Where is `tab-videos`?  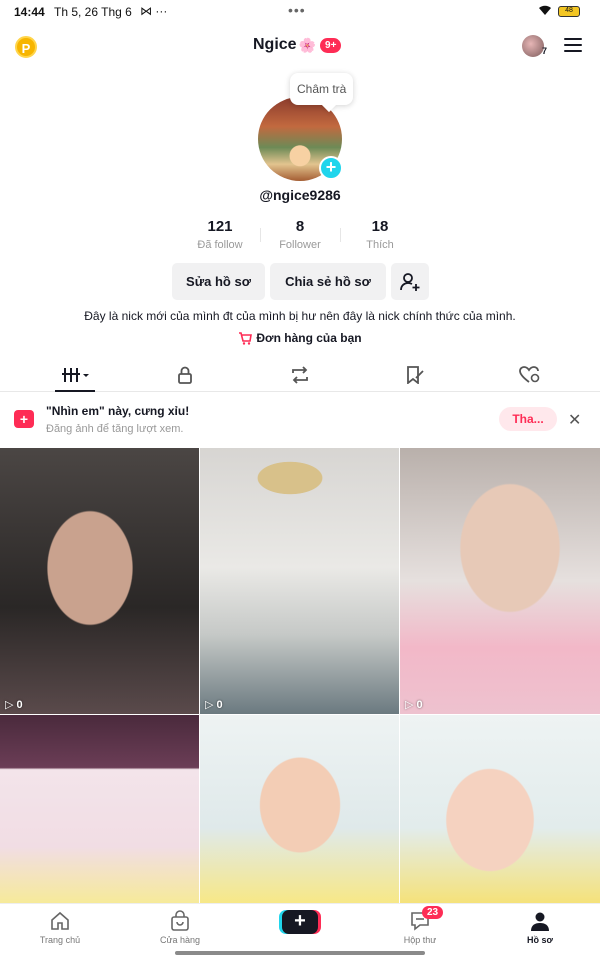 tab-videos is located at coordinates (75, 375).